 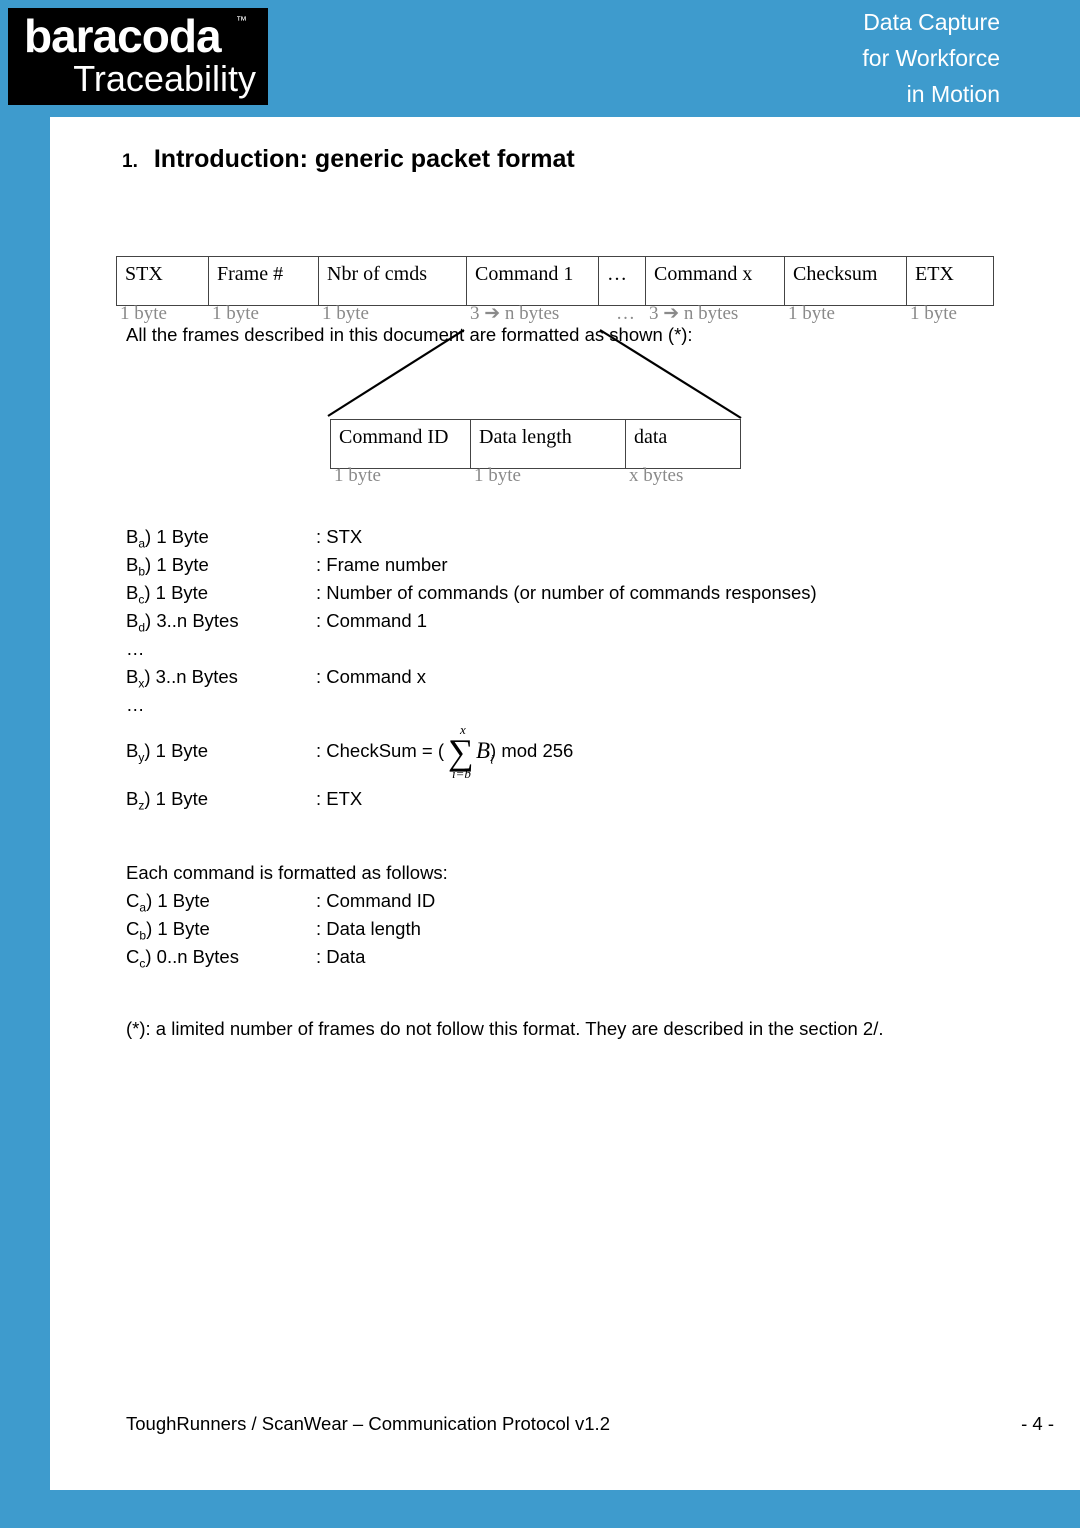 What do you see at coordinates (182, 622) in the screenshot?
I see `byte-label: Bd) 3..n Bytes` at bounding box center [182, 622].